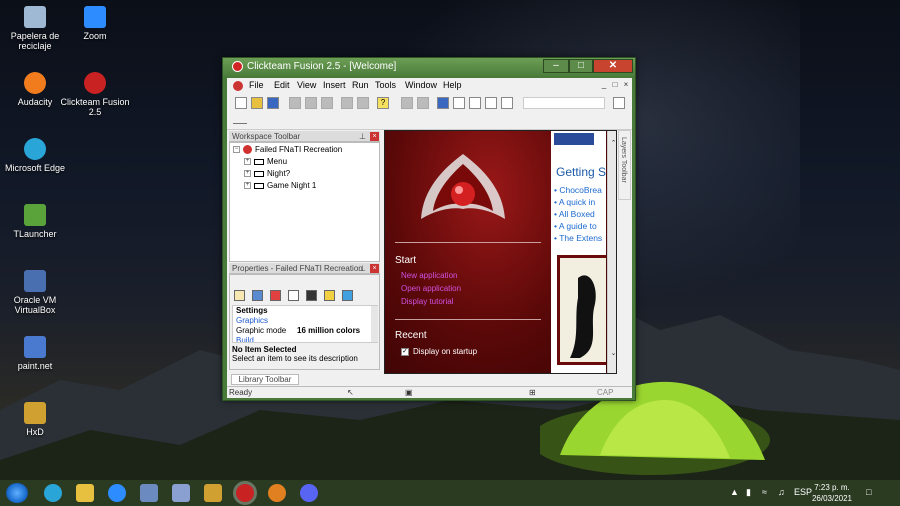  What do you see at coordinates (612, 143) in the screenshot?
I see `scroll-up-icon: ⌃` at bounding box center [612, 143].